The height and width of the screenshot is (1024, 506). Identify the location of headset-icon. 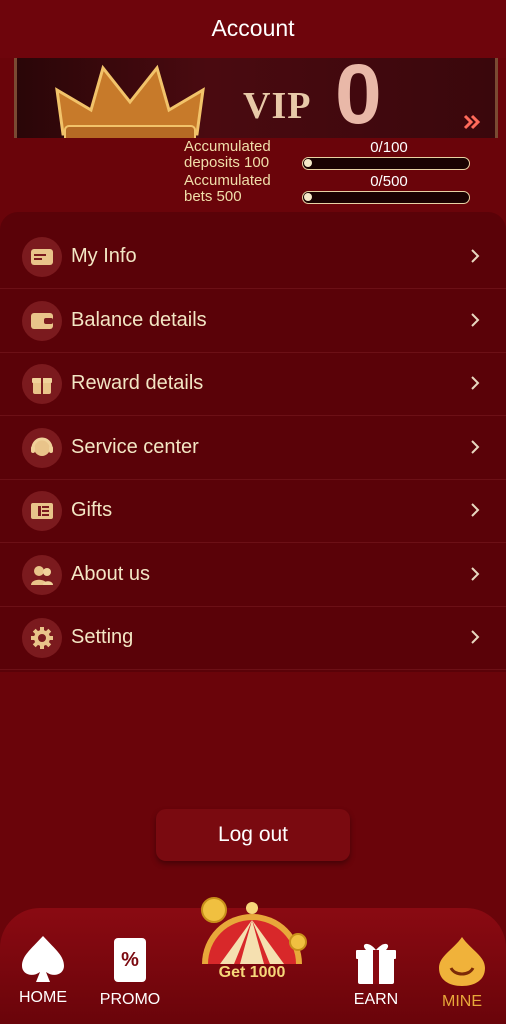
(42, 448).